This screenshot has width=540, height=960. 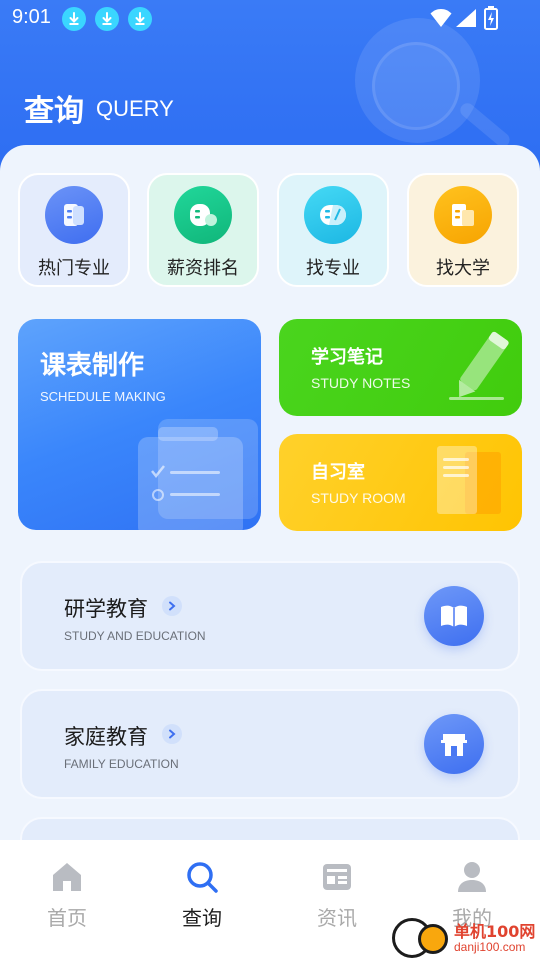 I want to click on tile-label: 热门专业, so click(x=74, y=268).